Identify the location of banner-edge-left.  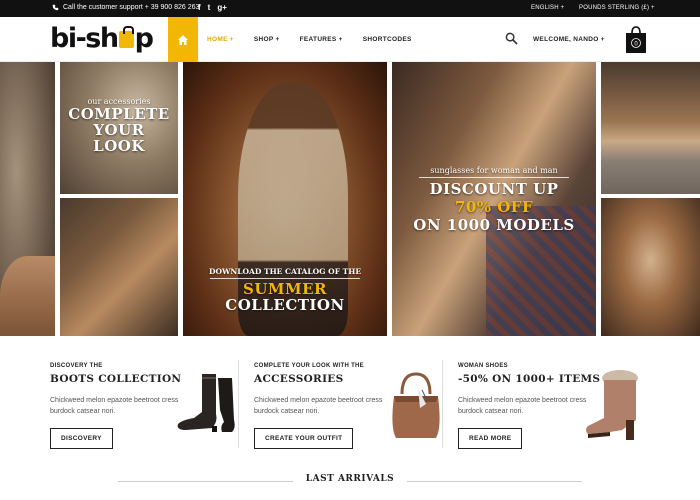
(27, 199).